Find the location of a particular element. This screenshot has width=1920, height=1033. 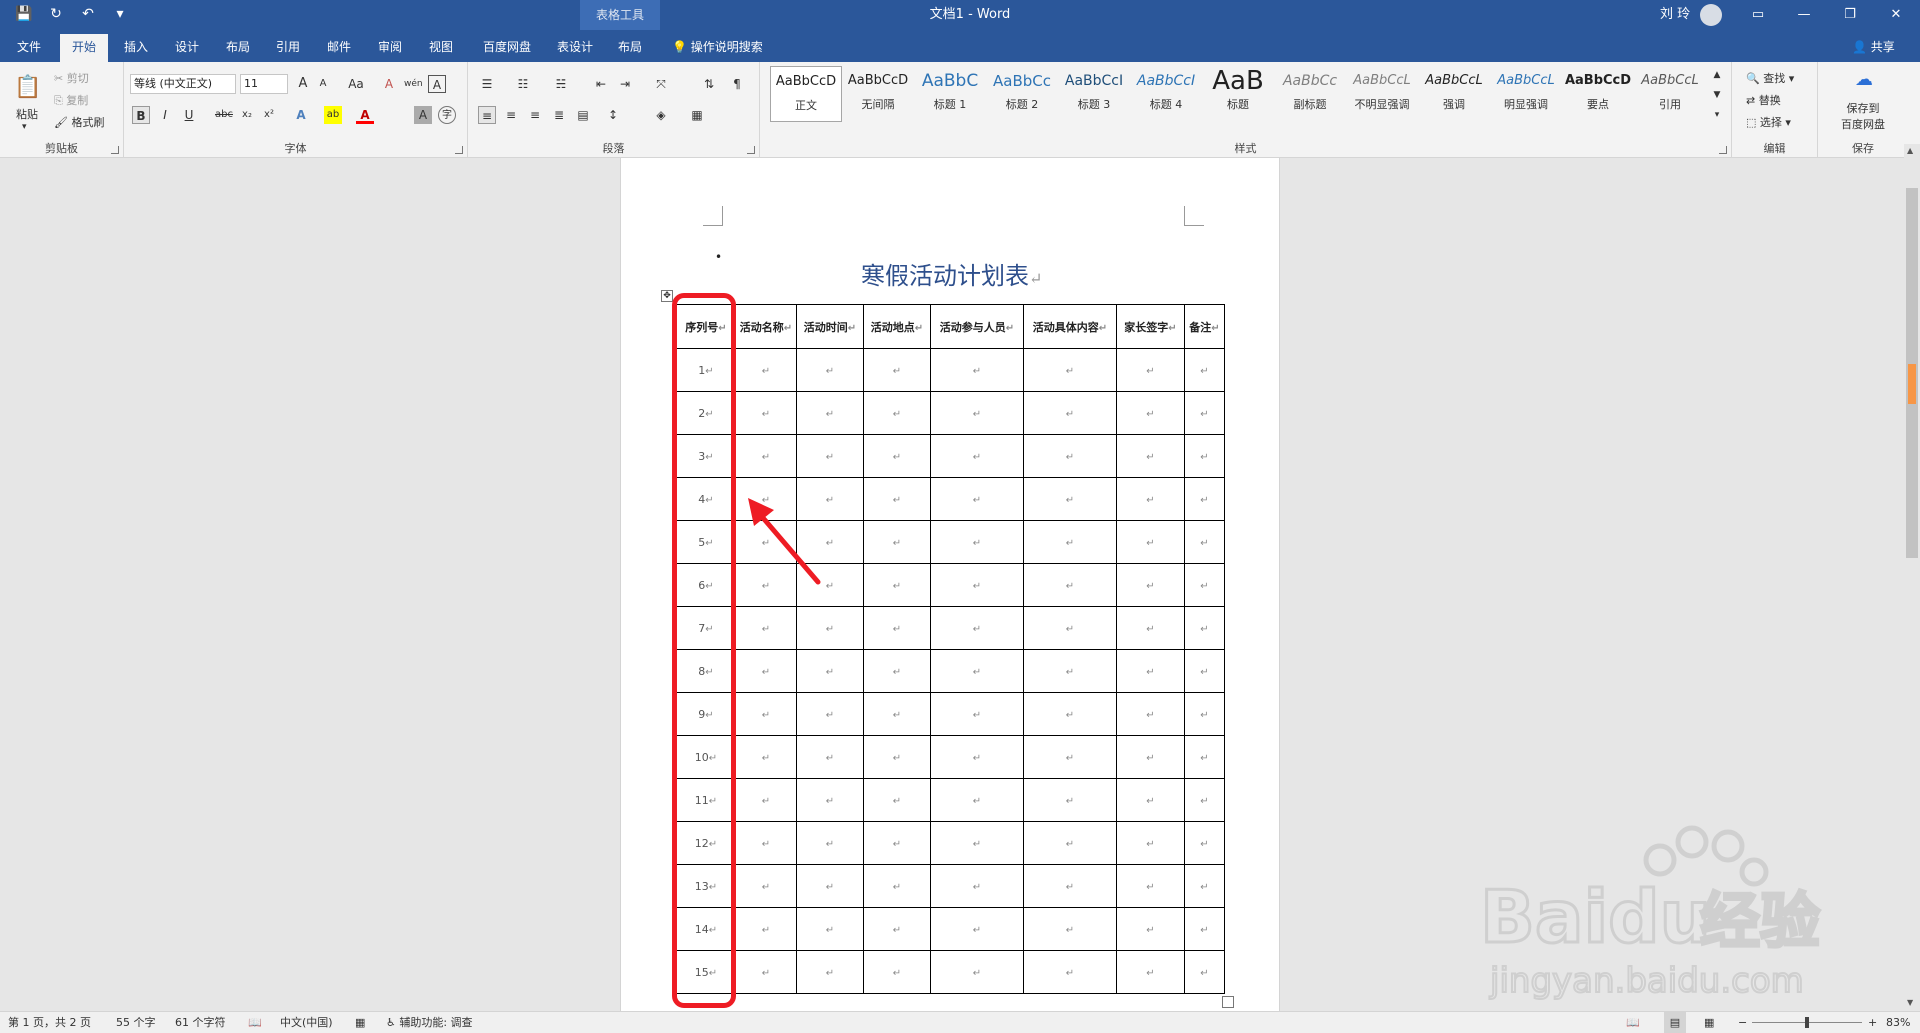

accessibility-status: ♿ 辅助功能: 调查 is located at coordinates (429, 1022).